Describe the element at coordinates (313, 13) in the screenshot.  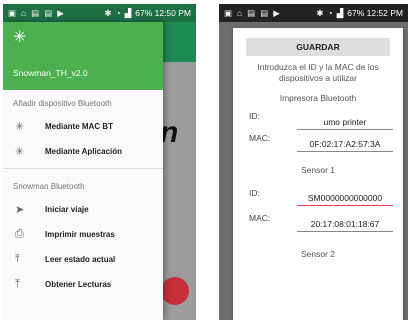
I see `status-bar: ▣ ⌂ ▤ ▤ ▶ ✱ ◔ ▟ 67% 12:52 PM` at that location.